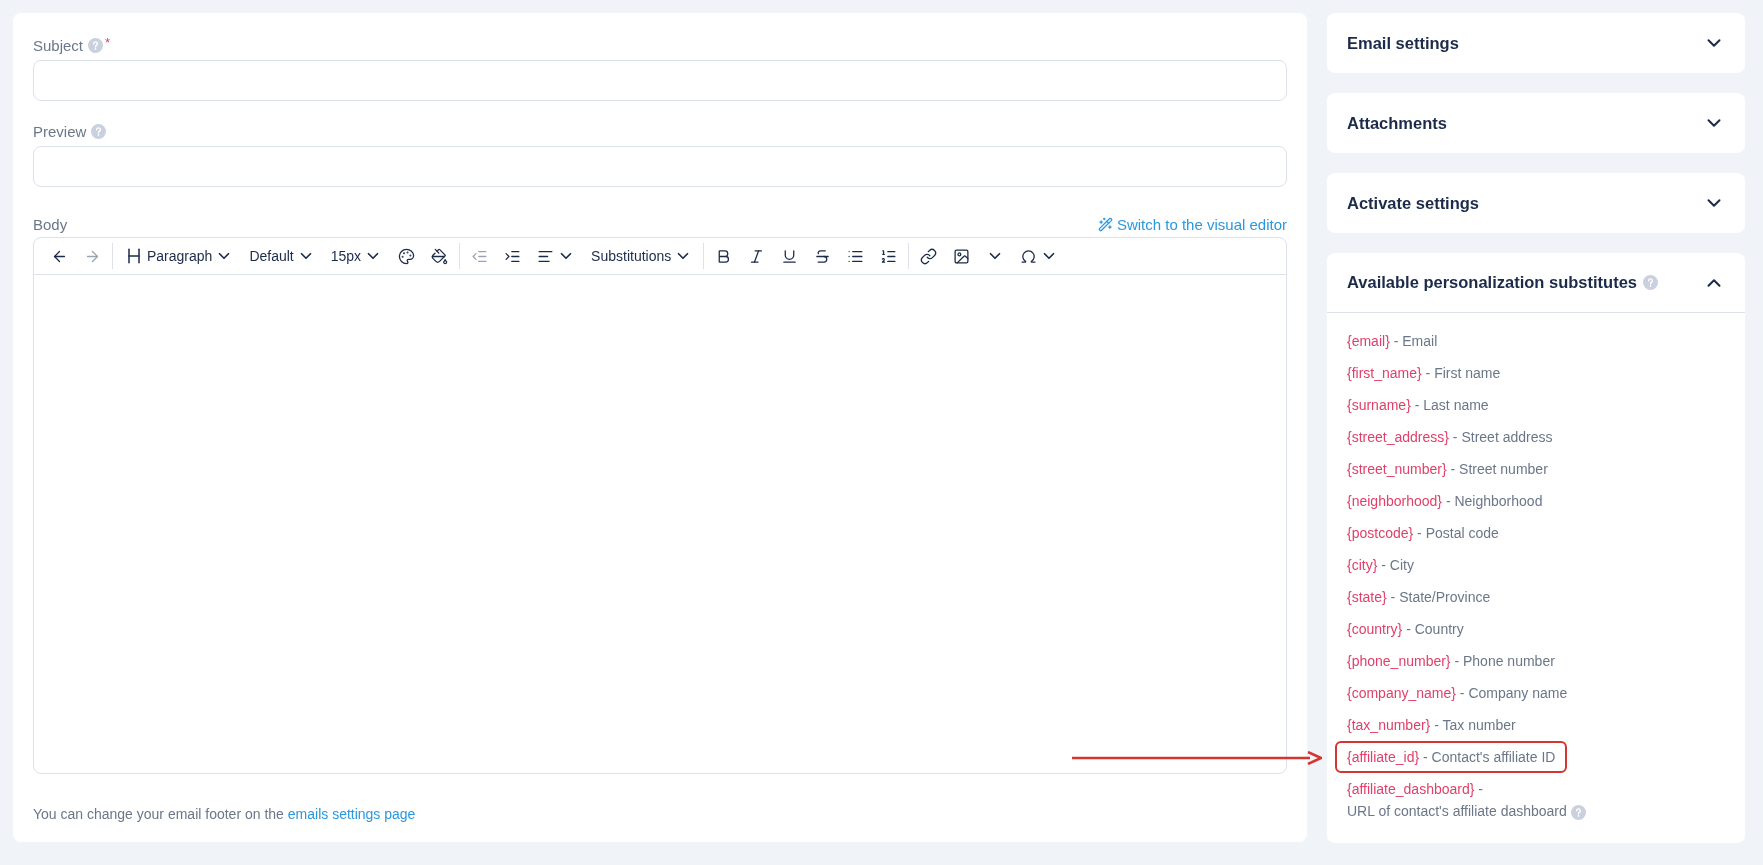 The height and width of the screenshot is (865, 1763). What do you see at coordinates (1431, 725) in the screenshot?
I see `substitute-item: {tax_number} - Tax number` at bounding box center [1431, 725].